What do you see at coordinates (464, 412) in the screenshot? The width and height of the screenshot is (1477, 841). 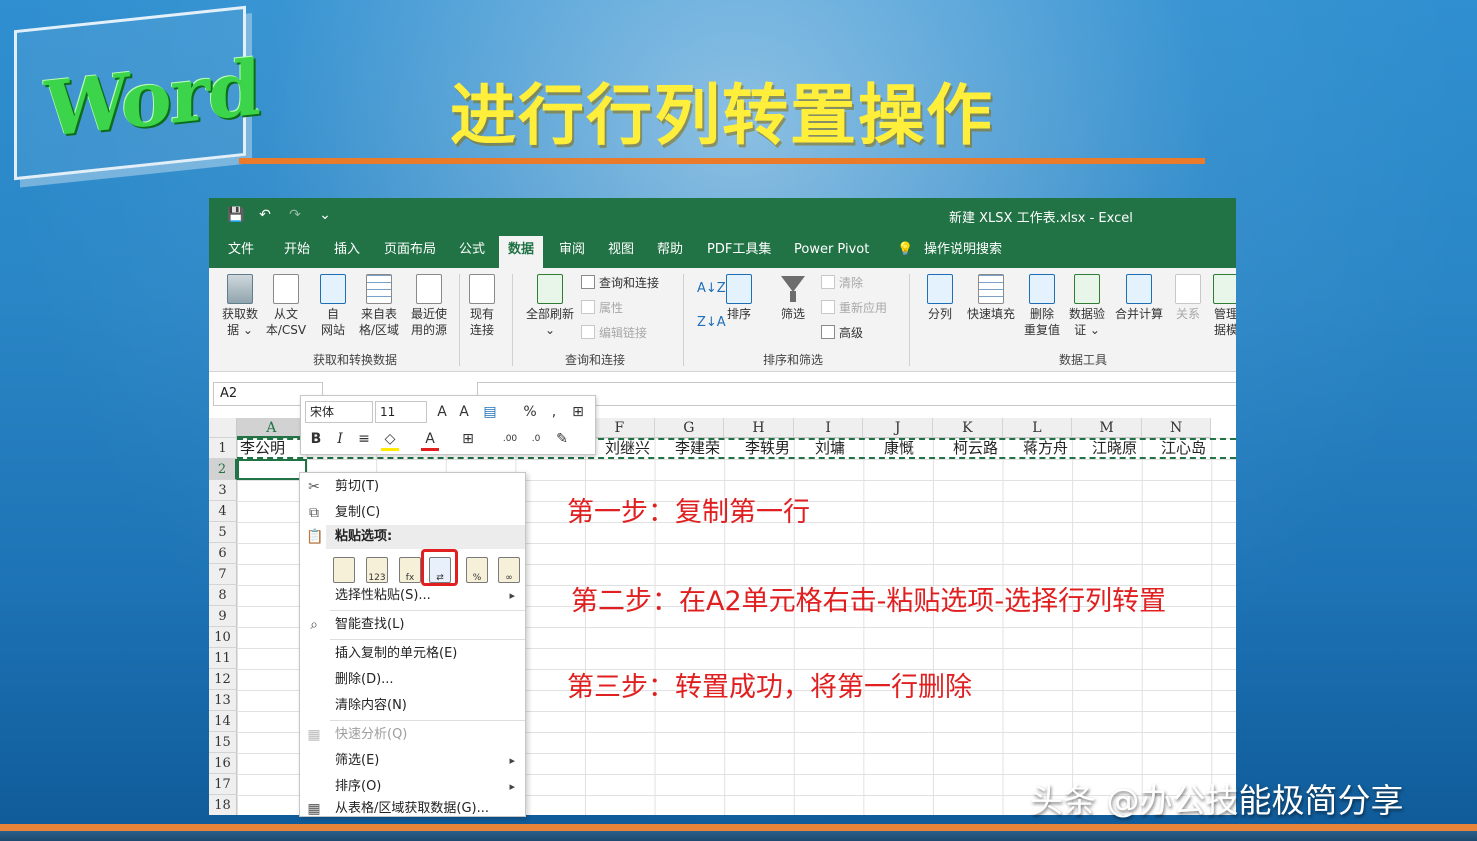 I see `decrease-font-icon: A` at bounding box center [464, 412].